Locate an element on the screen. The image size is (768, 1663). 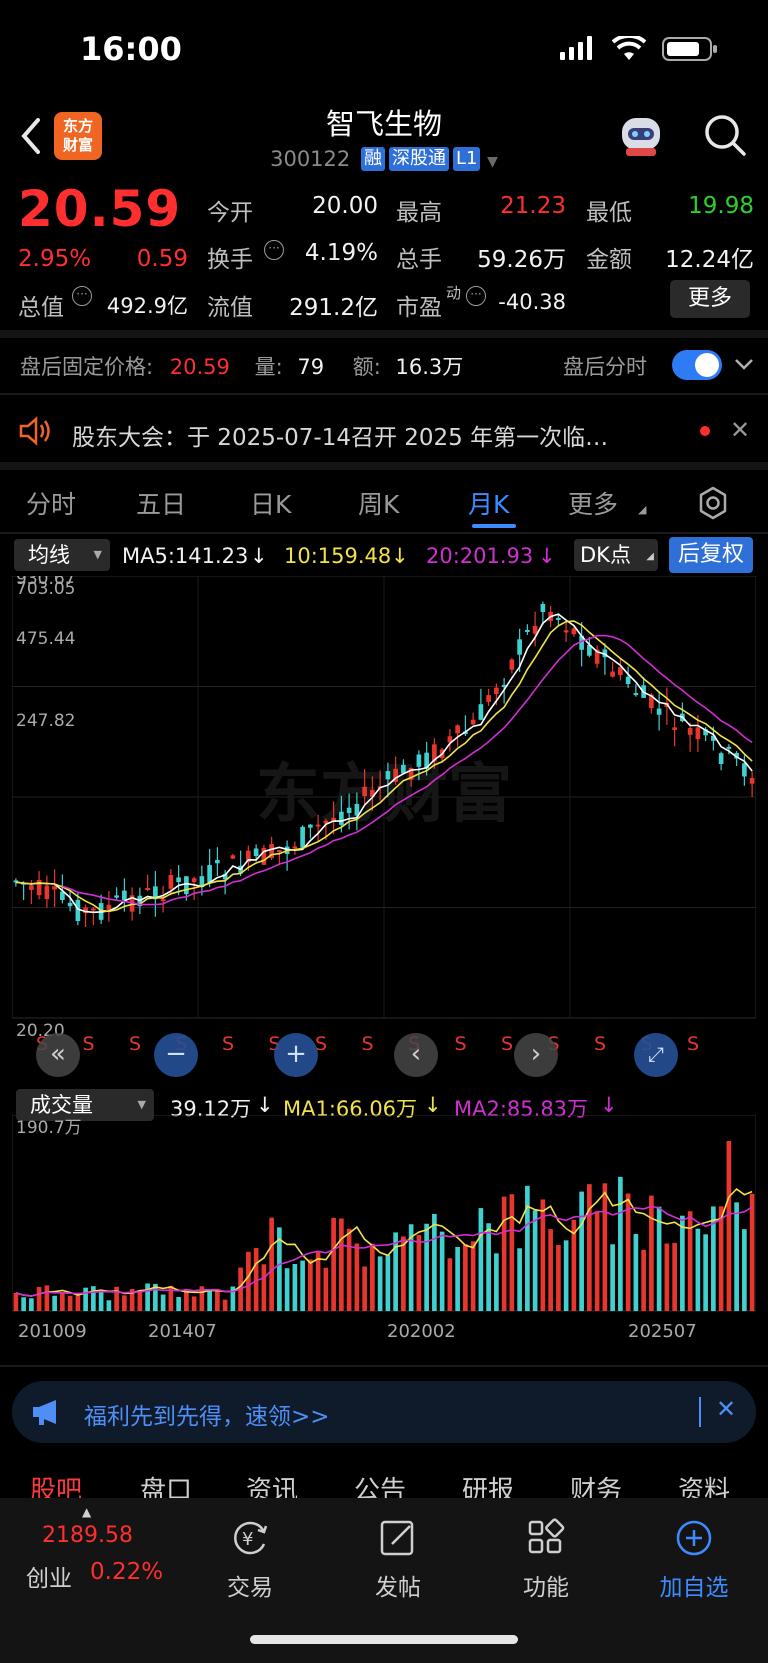
promo-banner: 福利先到先得，速领>> ✕ is located at coordinates (384, 1412).